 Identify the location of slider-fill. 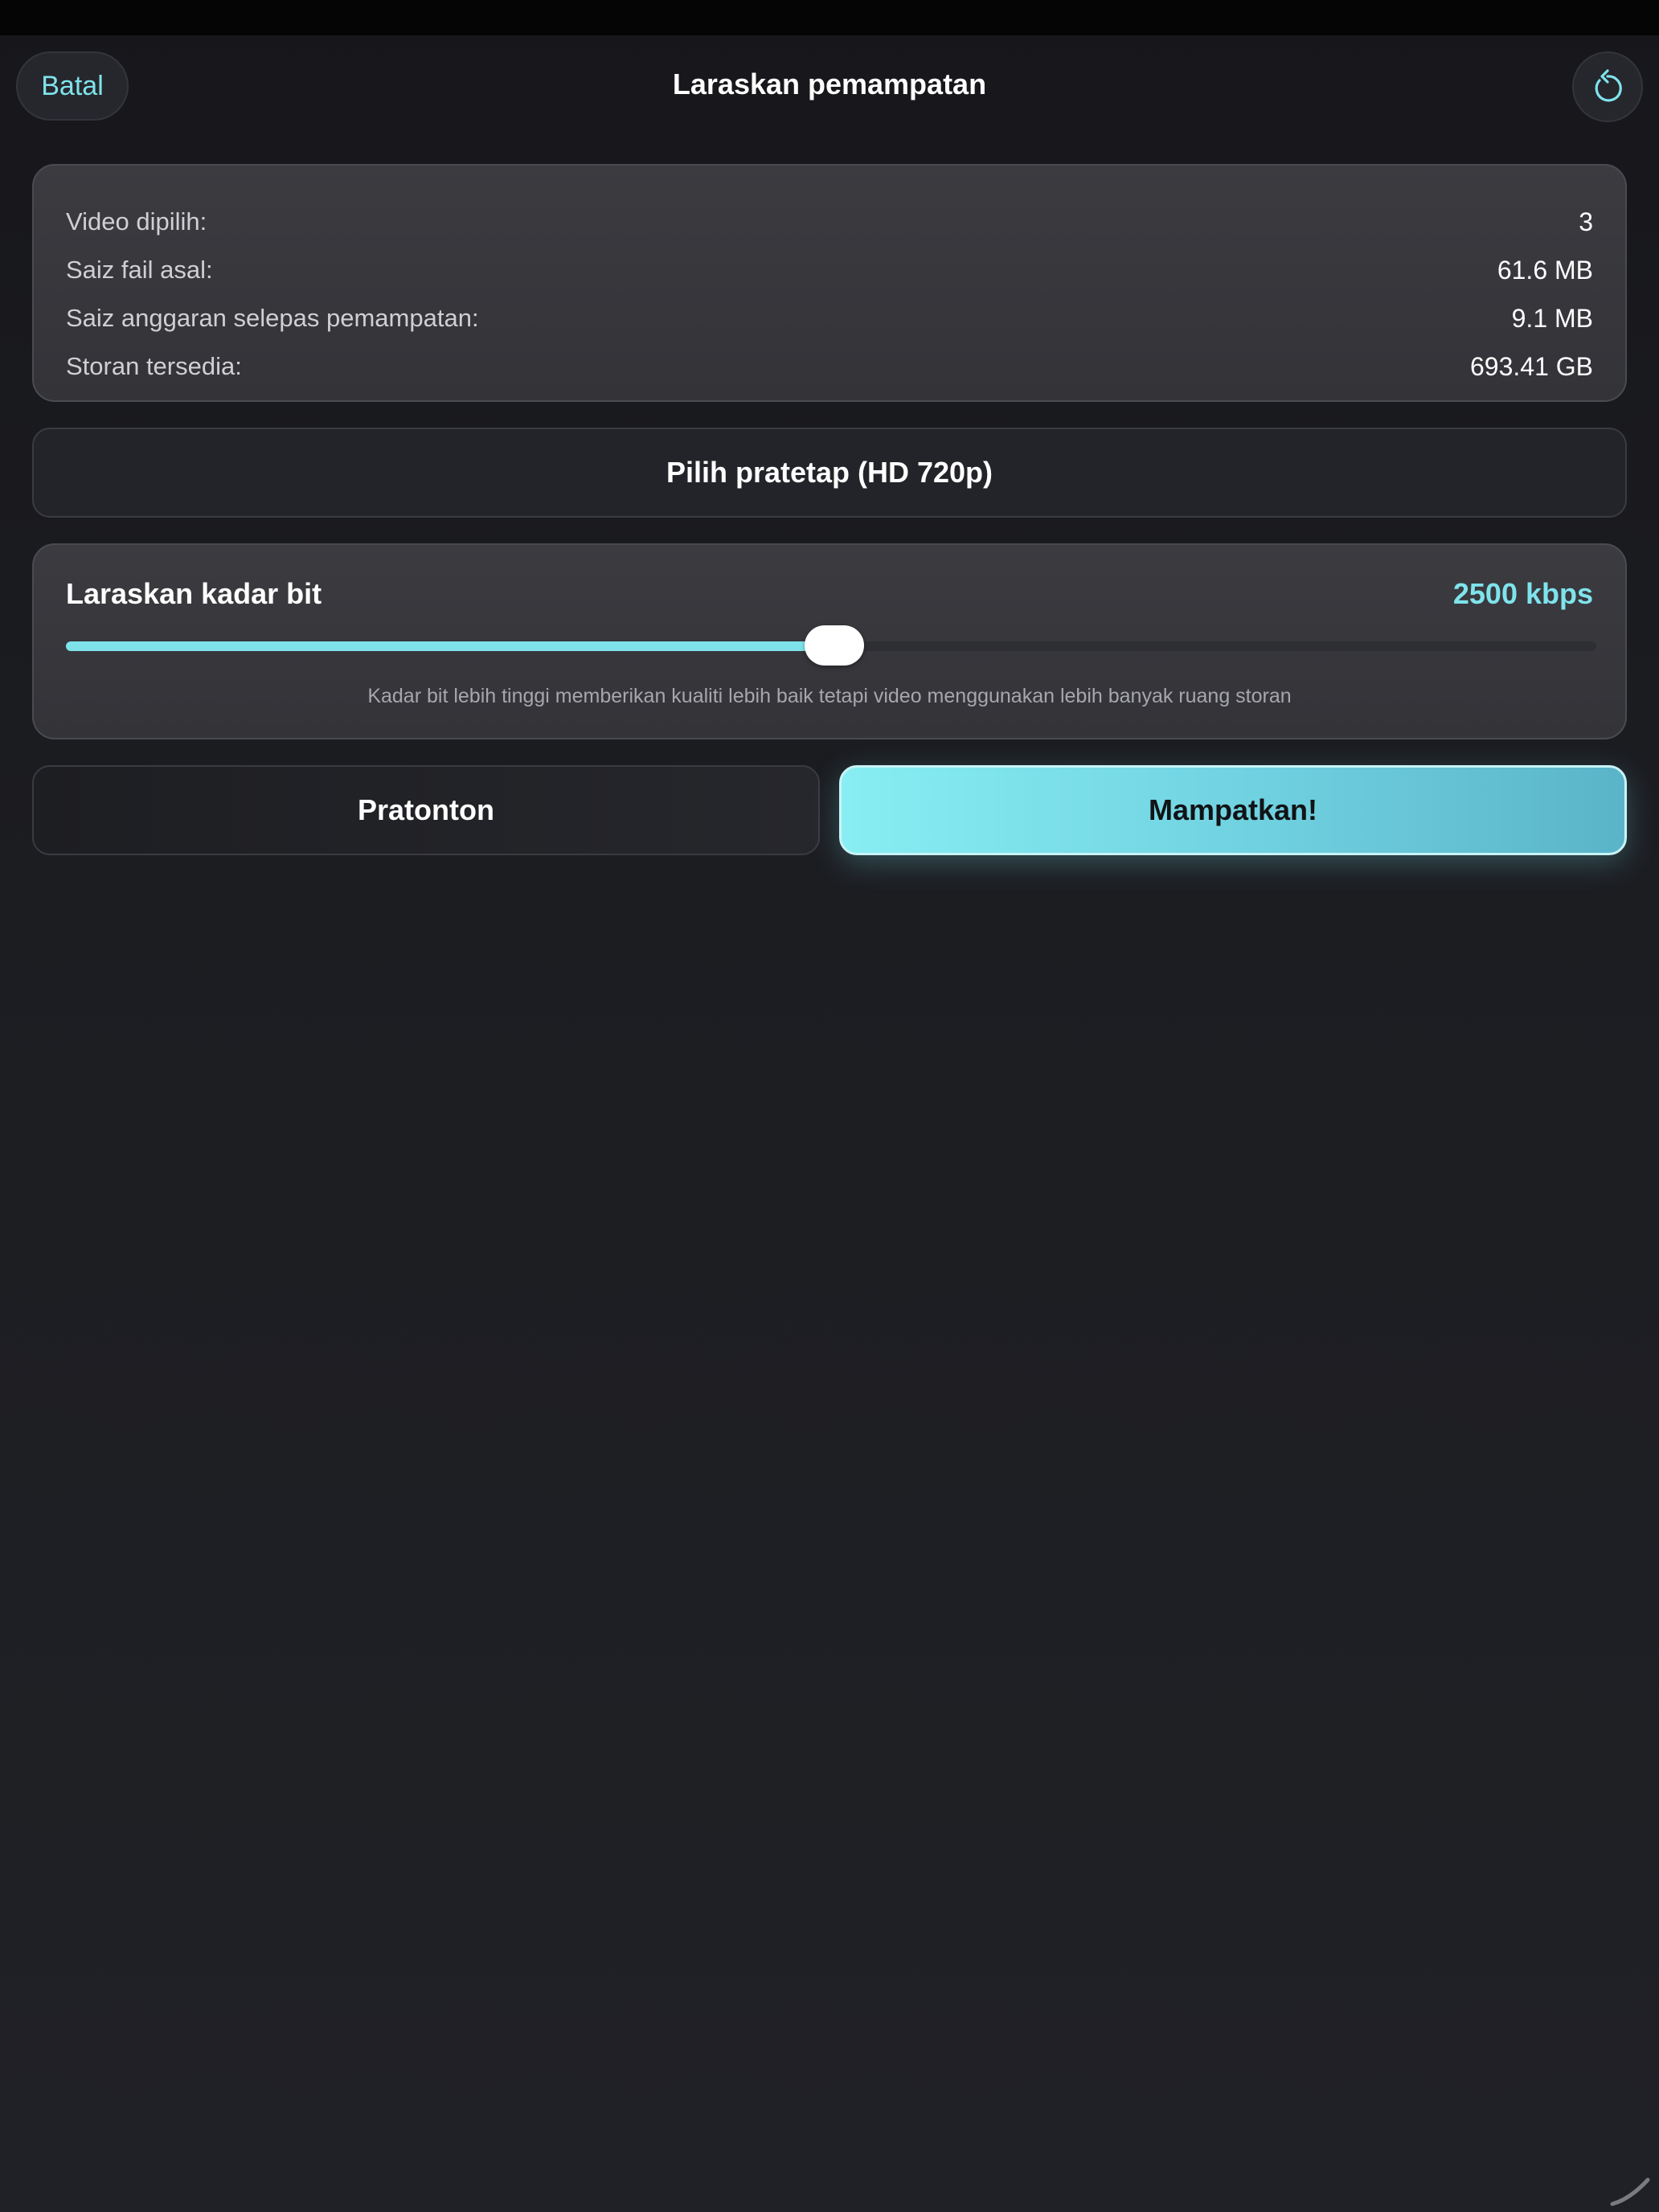
(450, 646).